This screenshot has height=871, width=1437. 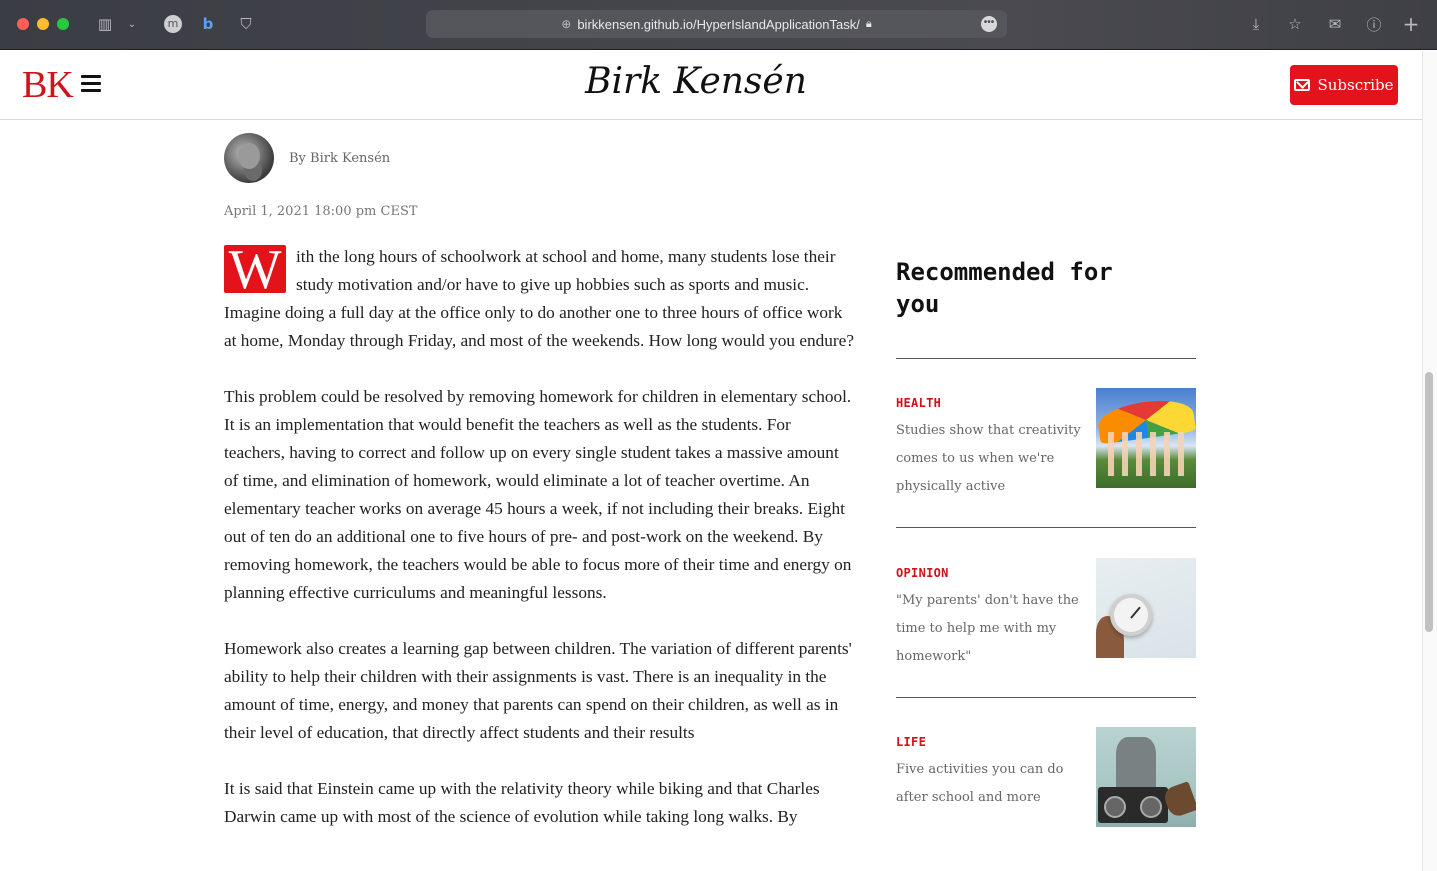 I want to click on mail-icon: ✉, so click(x=1335, y=24).